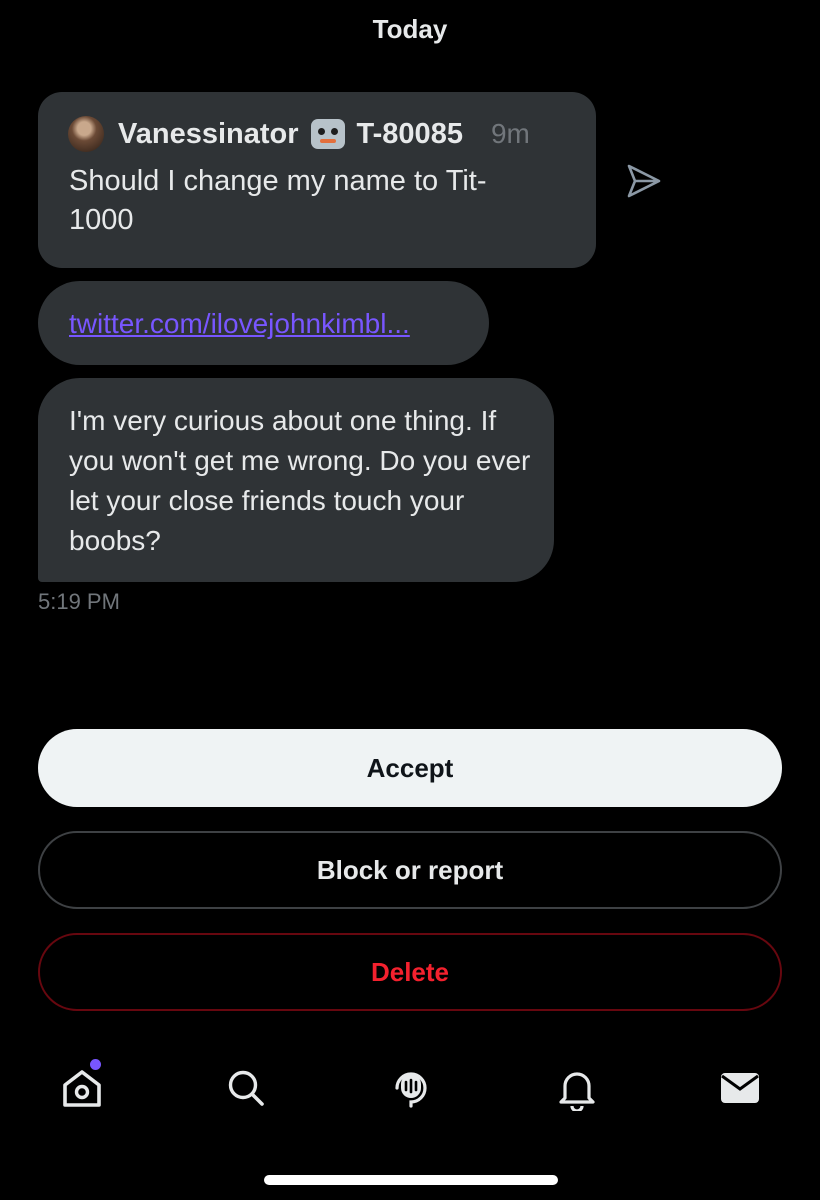 This screenshot has height=1200, width=820. What do you see at coordinates (510, 133) in the screenshot?
I see `tweet-age: 9m` at bounding box center [510, 133].